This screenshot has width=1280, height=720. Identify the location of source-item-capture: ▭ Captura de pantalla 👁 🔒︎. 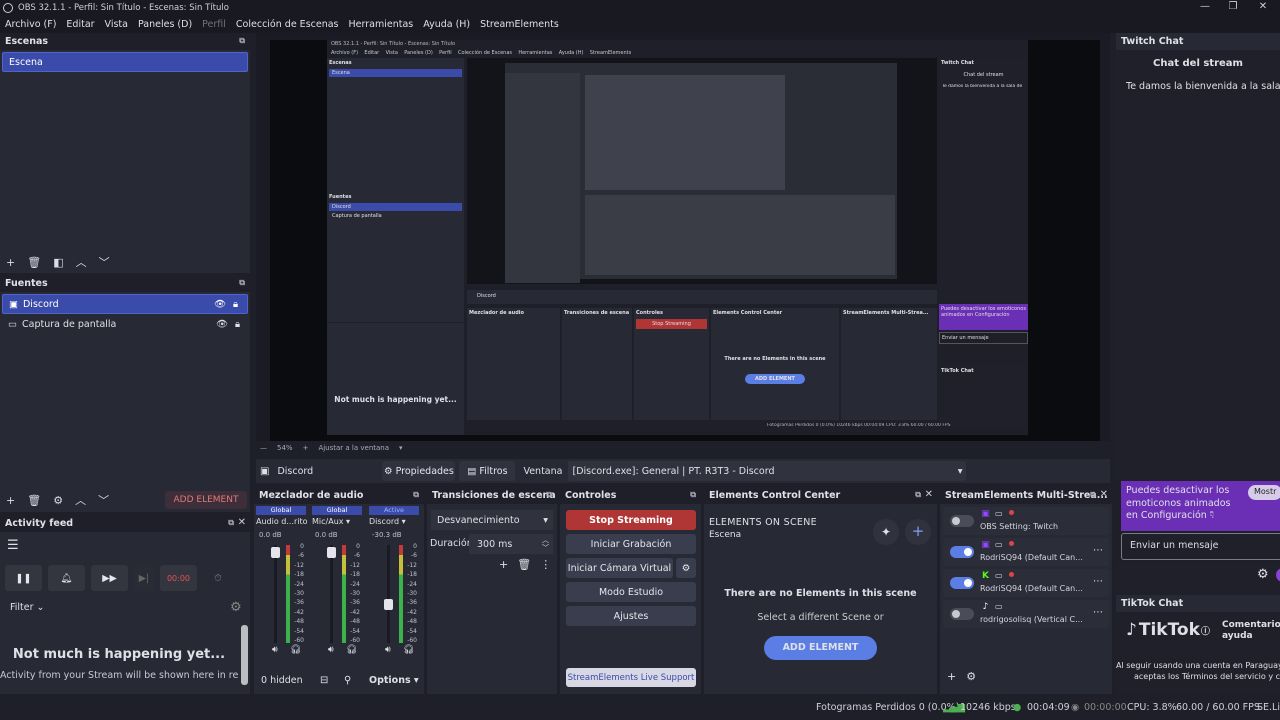
(125, 324).